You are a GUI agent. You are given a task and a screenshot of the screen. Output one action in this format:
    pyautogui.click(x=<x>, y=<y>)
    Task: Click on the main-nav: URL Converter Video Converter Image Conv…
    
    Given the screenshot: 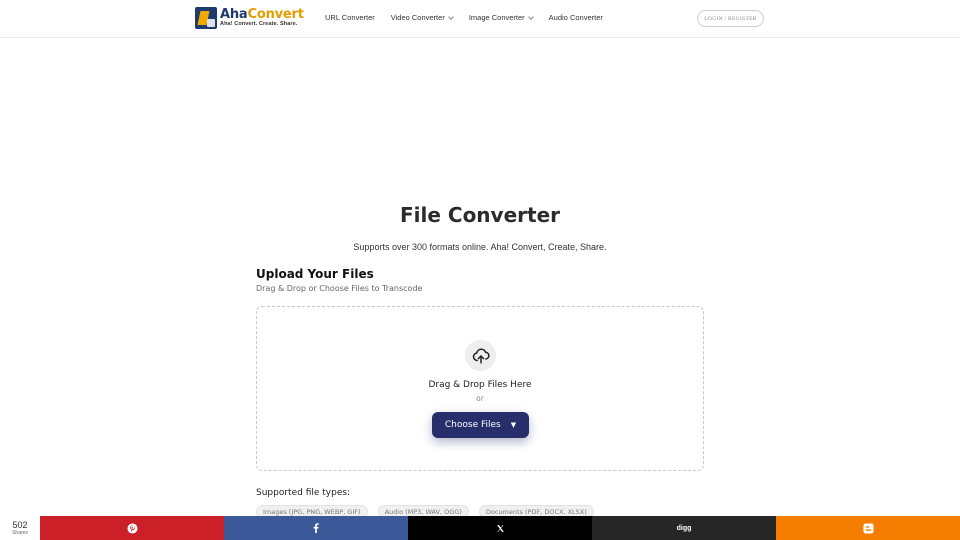 What is the action you would take?
    pyautogui.click(x=464, y=17)
    